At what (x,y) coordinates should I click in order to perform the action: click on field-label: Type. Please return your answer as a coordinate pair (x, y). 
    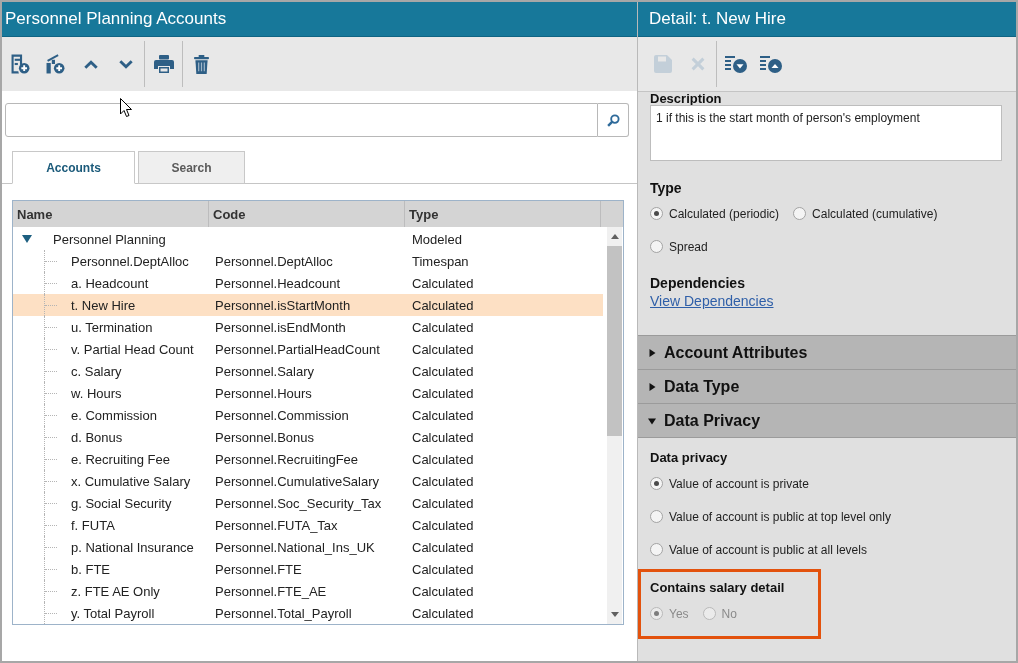
    Looking at the image, I should click on (666, 188).